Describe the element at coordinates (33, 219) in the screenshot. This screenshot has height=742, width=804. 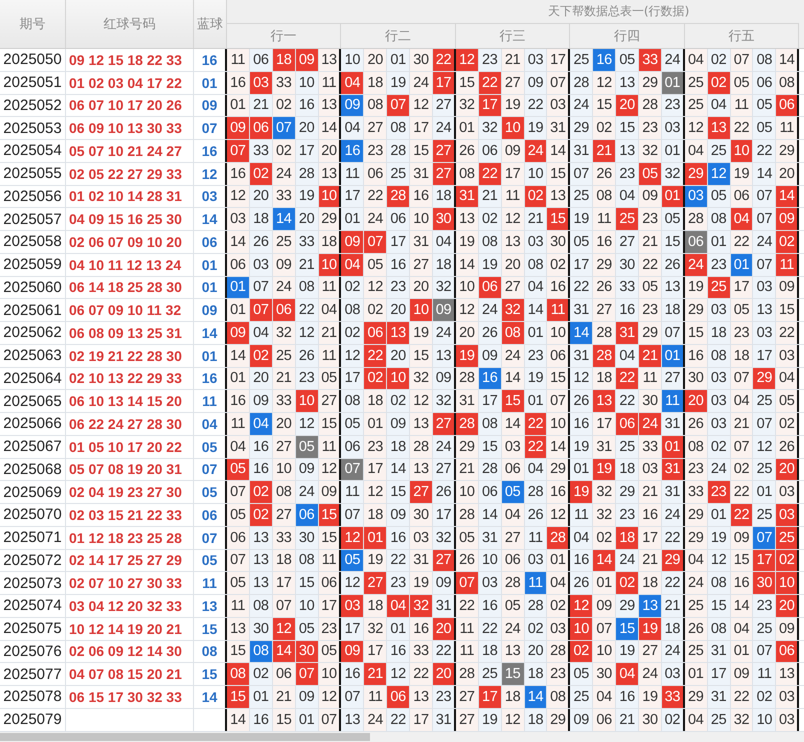
I see `issue-number: 2025057` at that location.